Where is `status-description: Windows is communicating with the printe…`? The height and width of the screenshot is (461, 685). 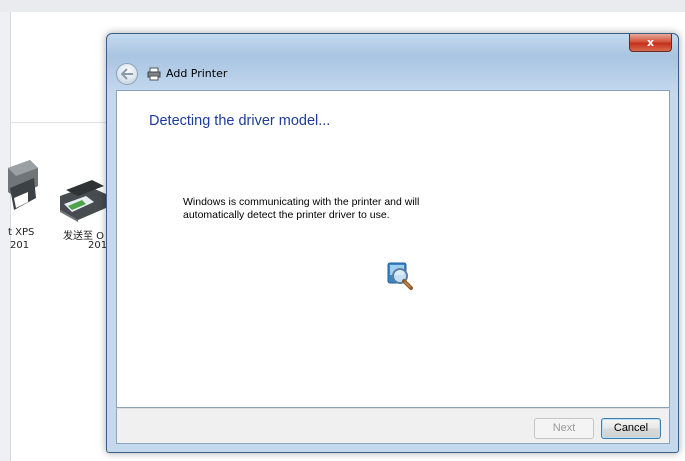 status-description: Windows is communicating with the printe… is located at coordinates (301, 208).